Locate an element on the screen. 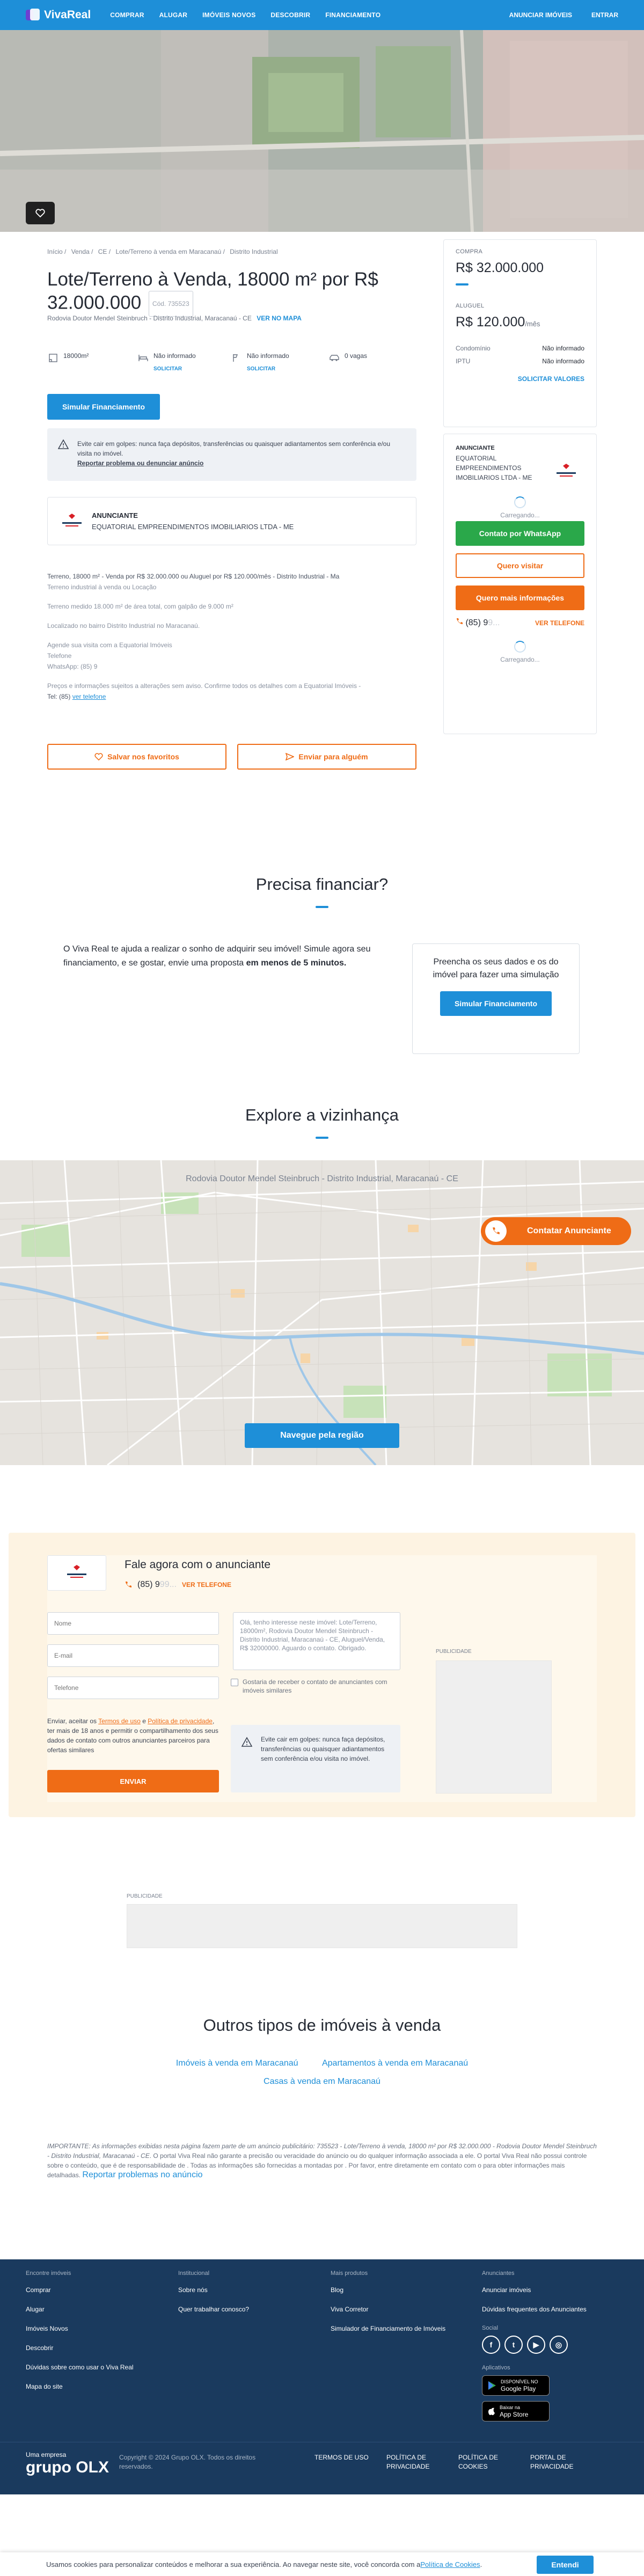  footer-link: Dúvidas sobre como usar o Viva Real is located at coordinates (95, 2367).